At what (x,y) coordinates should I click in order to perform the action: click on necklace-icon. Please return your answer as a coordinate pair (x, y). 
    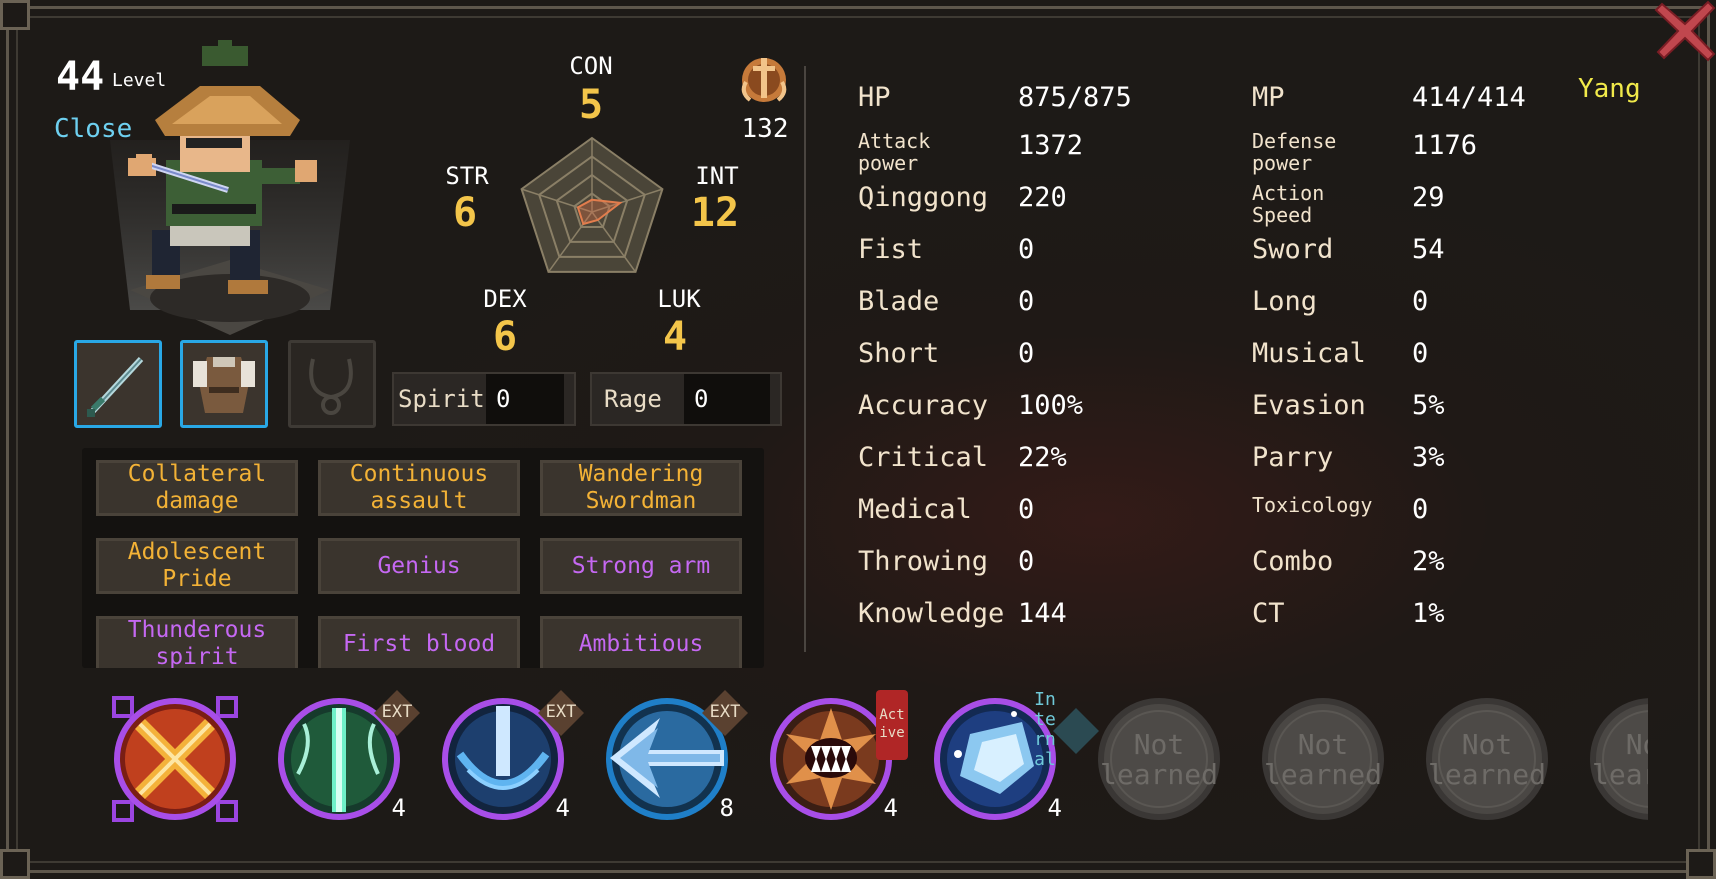
    Looking at the image, I should click on (331, 386).